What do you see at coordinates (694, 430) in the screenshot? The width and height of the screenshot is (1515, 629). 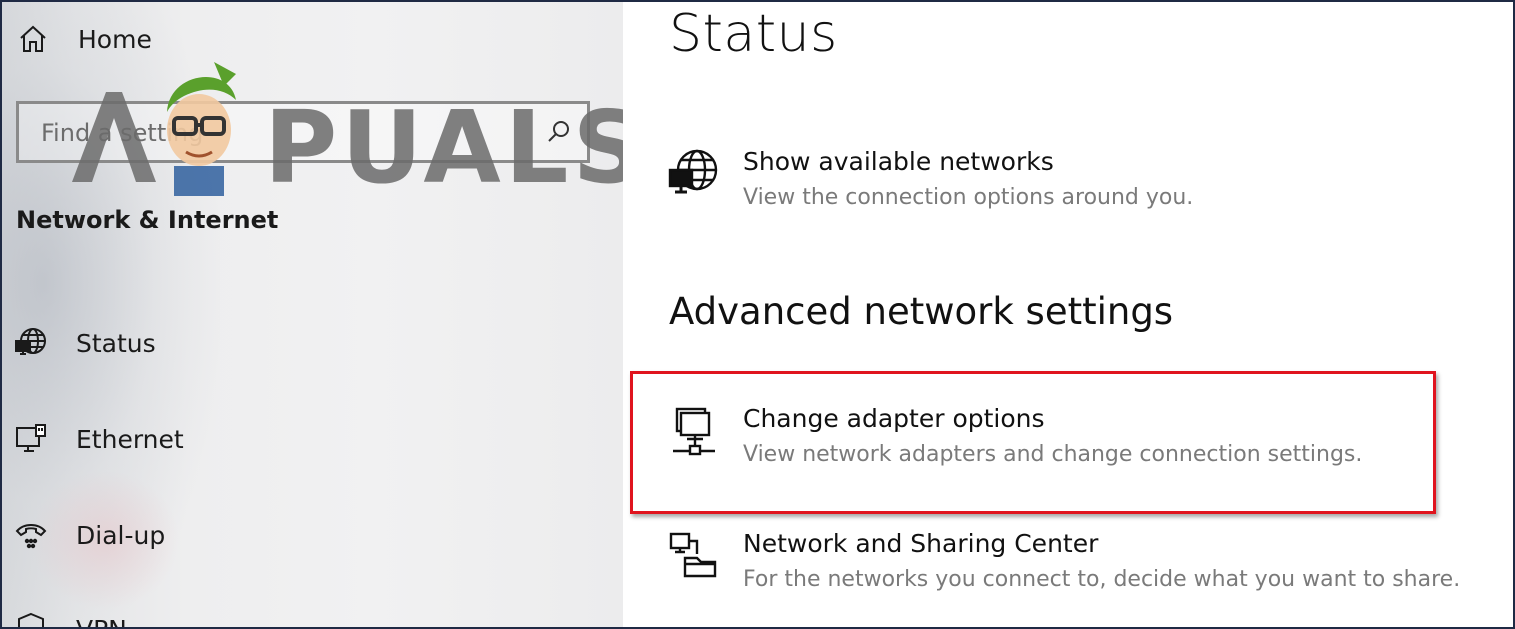 I see `network-adapter-icon` at bounding box center [694, 430].